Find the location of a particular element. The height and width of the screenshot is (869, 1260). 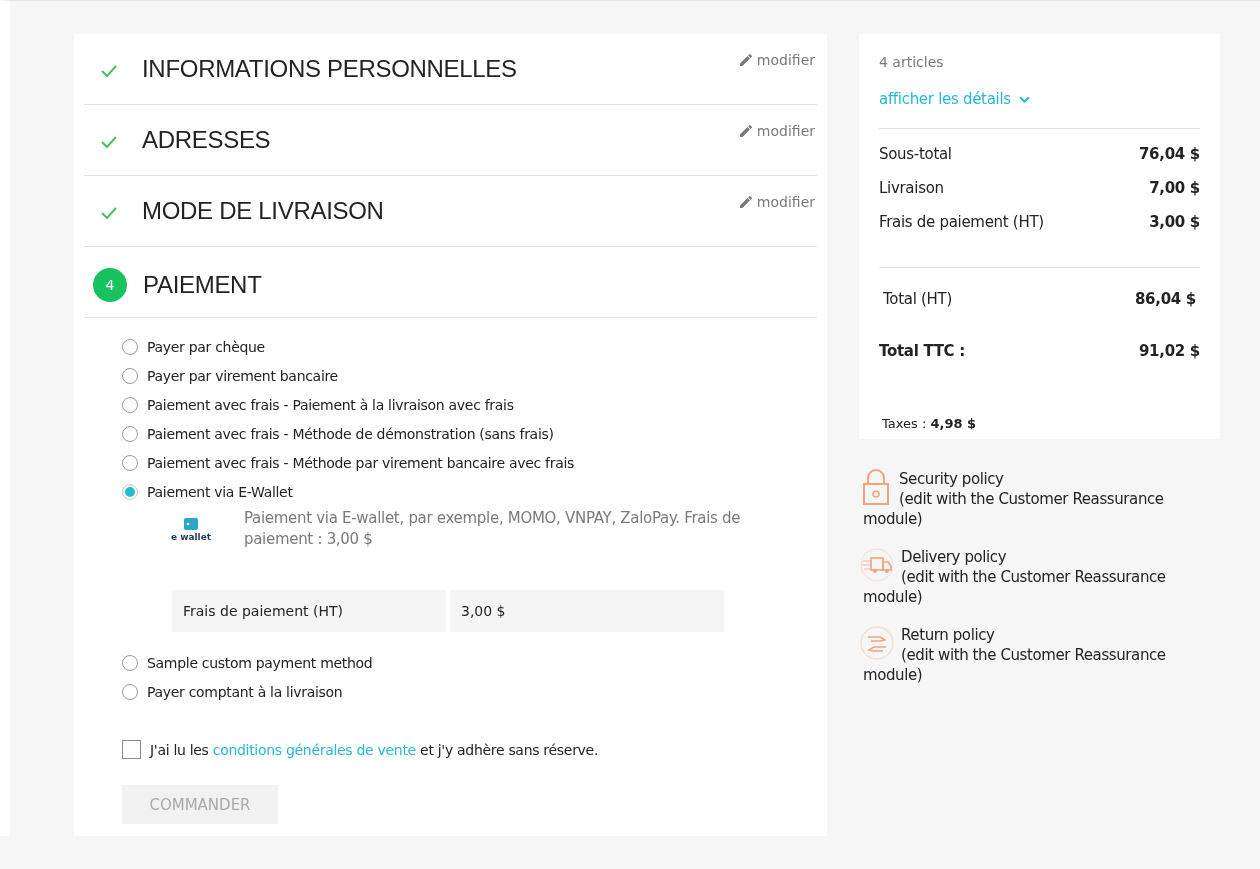

truck-icon is located at coordinates (877, 565).